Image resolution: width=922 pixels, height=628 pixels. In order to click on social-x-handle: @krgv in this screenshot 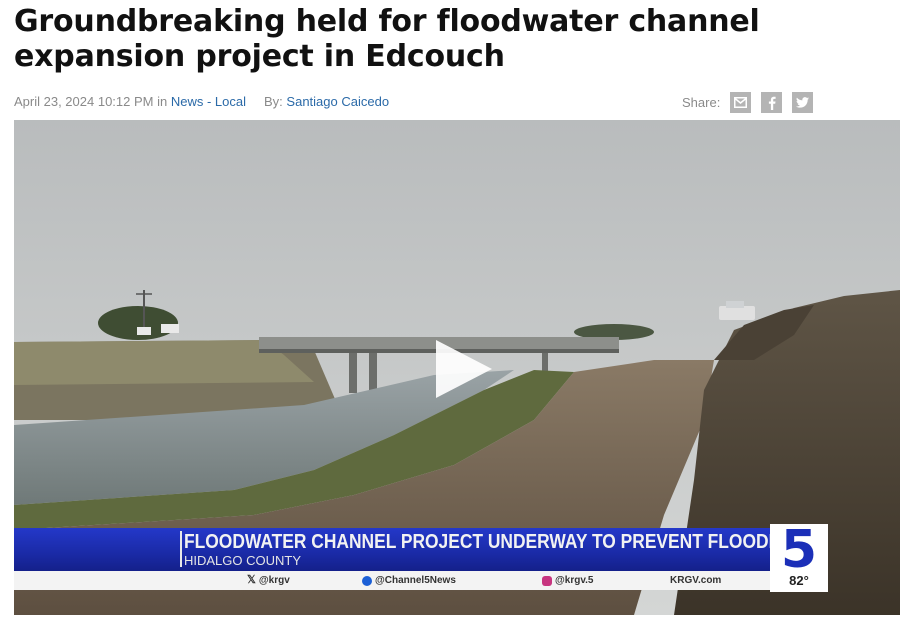, I will do `click(274, 580)`.